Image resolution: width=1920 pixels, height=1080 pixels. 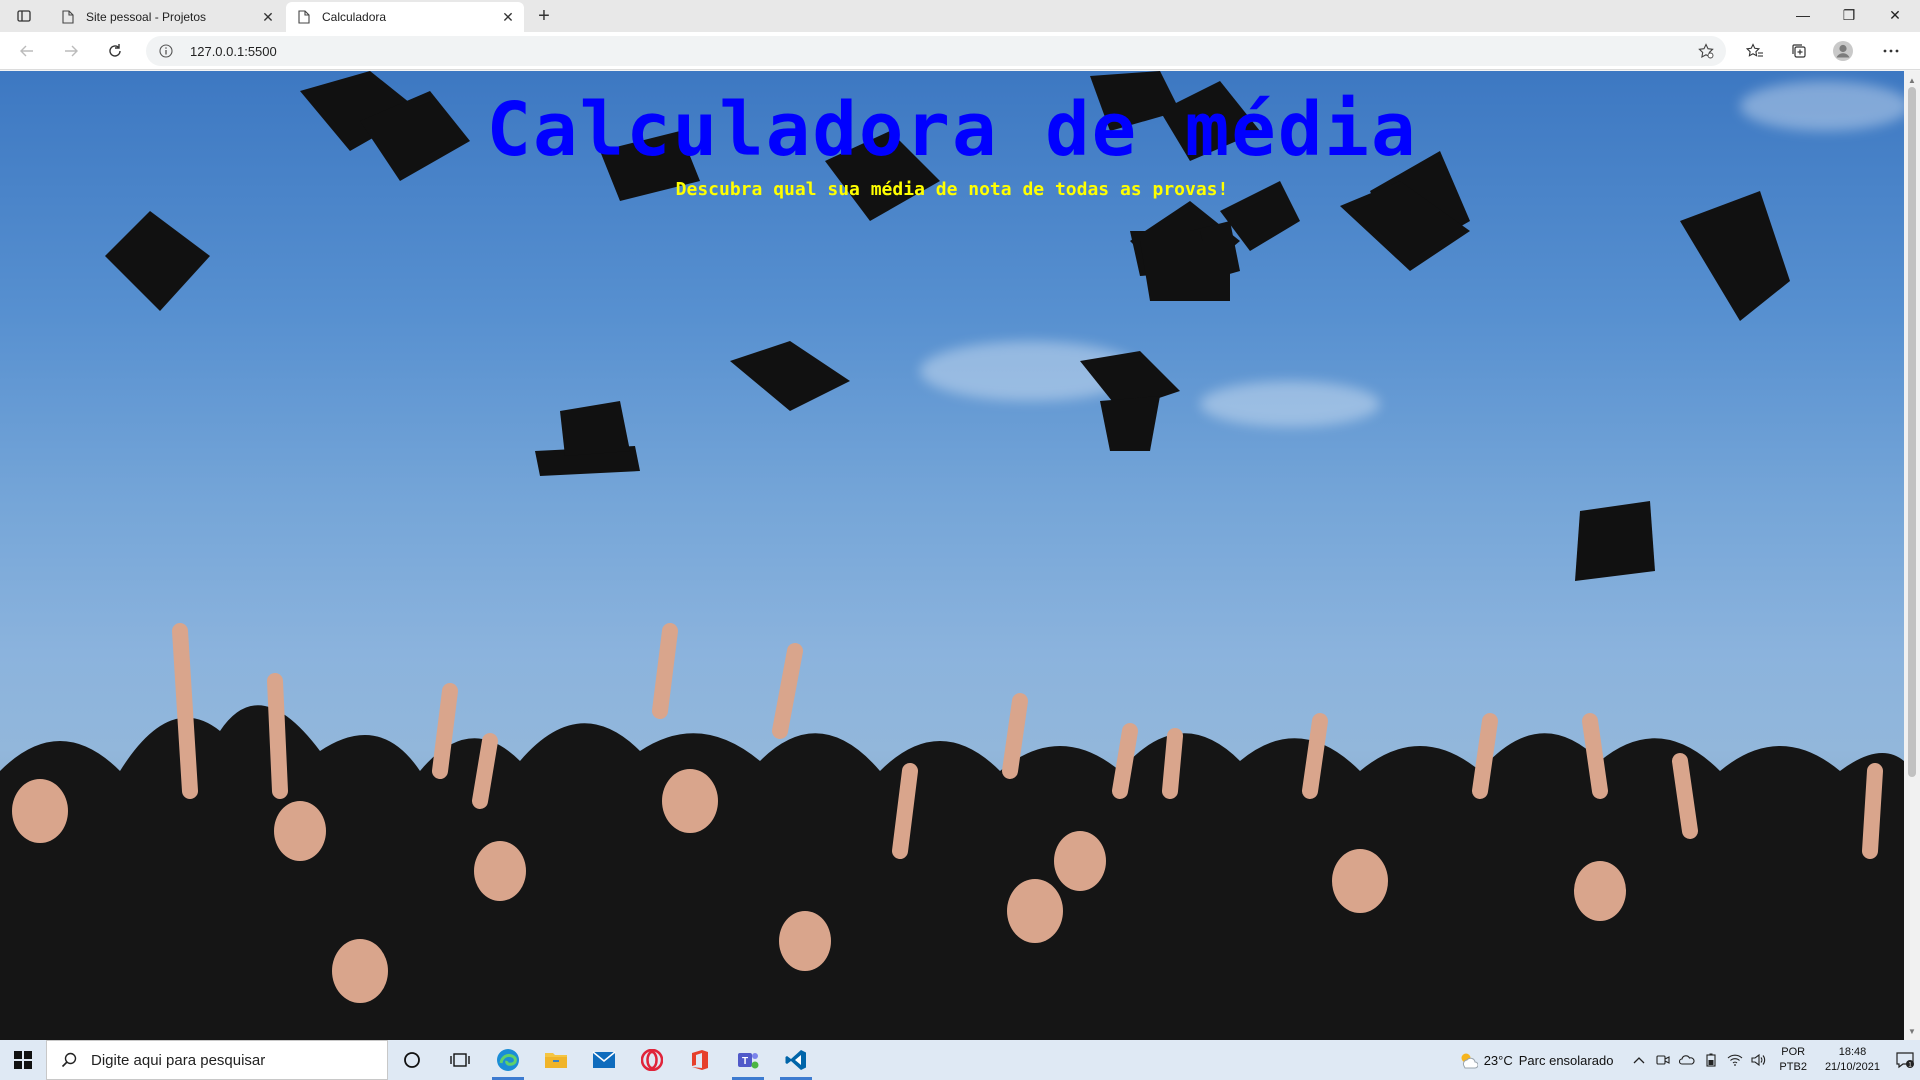 I want to click on scroll-down-arrow-icon: ▼, so click(x=1912, y=1031).